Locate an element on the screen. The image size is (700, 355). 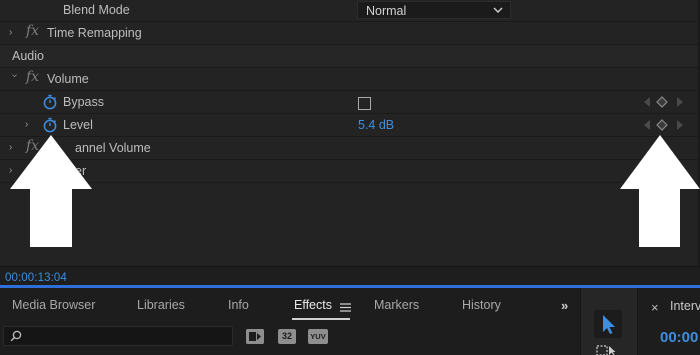
close-icon: × is located at coordinates (655, 307).